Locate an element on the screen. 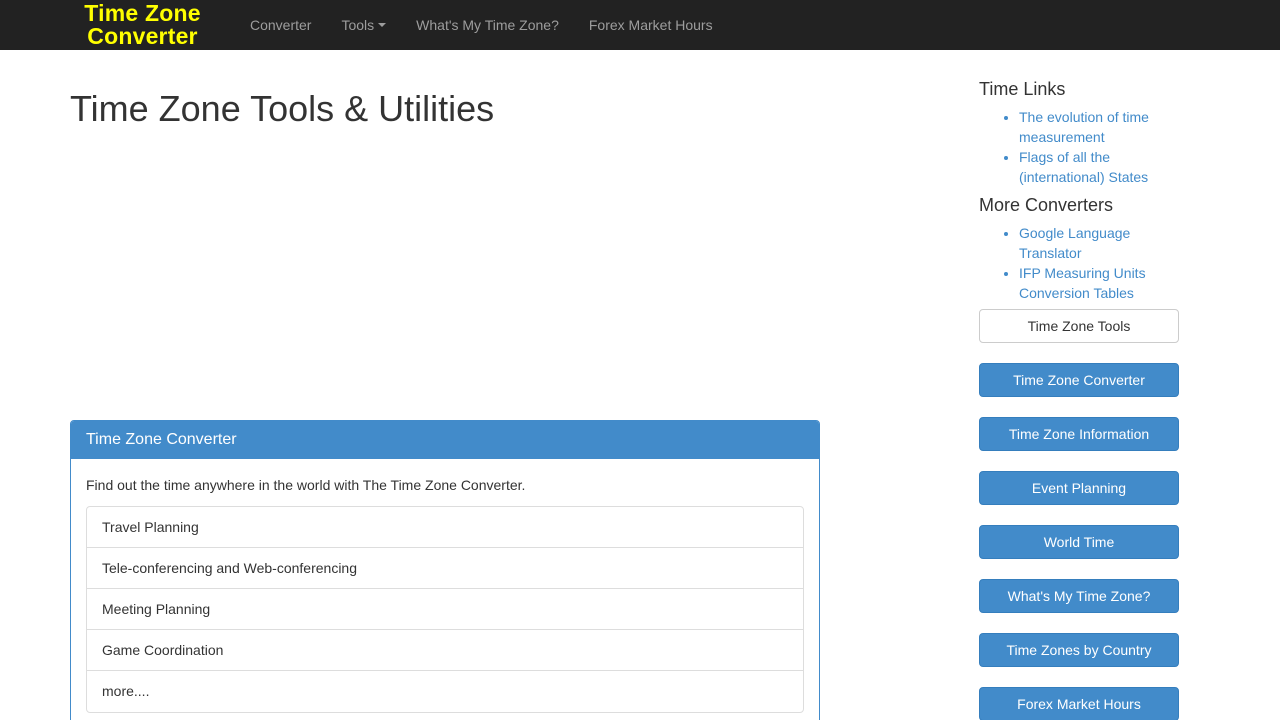 Image resolution: width=1280 pixels, height=720 pixels. page-title: Time Zone Tools & Utilities is located at coordinates (282, 108).